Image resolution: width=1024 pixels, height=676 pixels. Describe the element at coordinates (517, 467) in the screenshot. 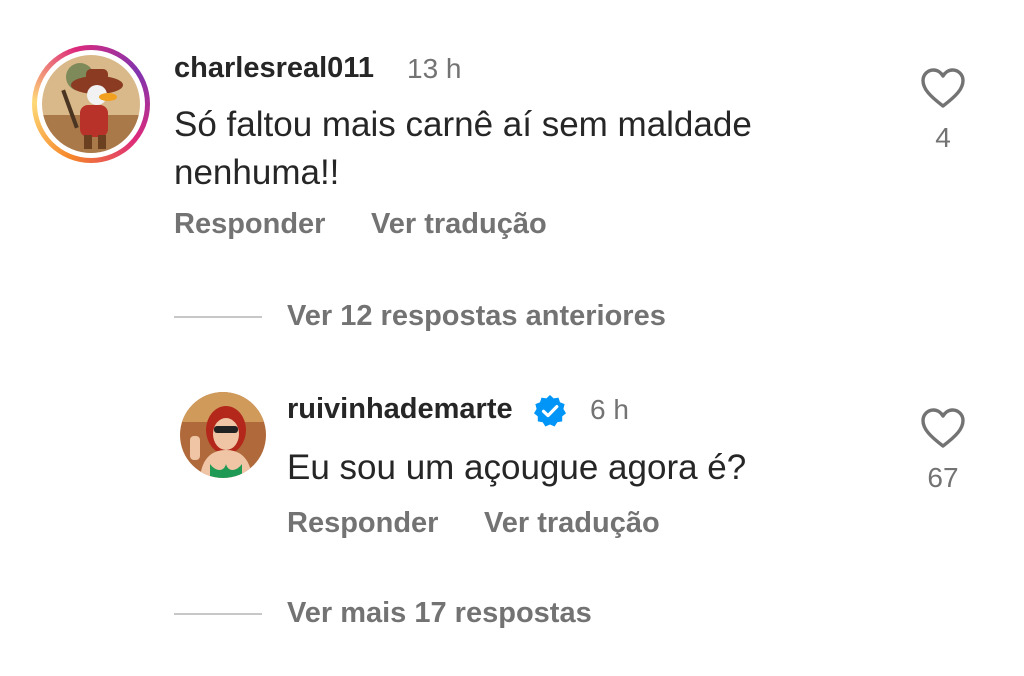

I see `reply-text: Eu sou um açougue agora é?` at that location.